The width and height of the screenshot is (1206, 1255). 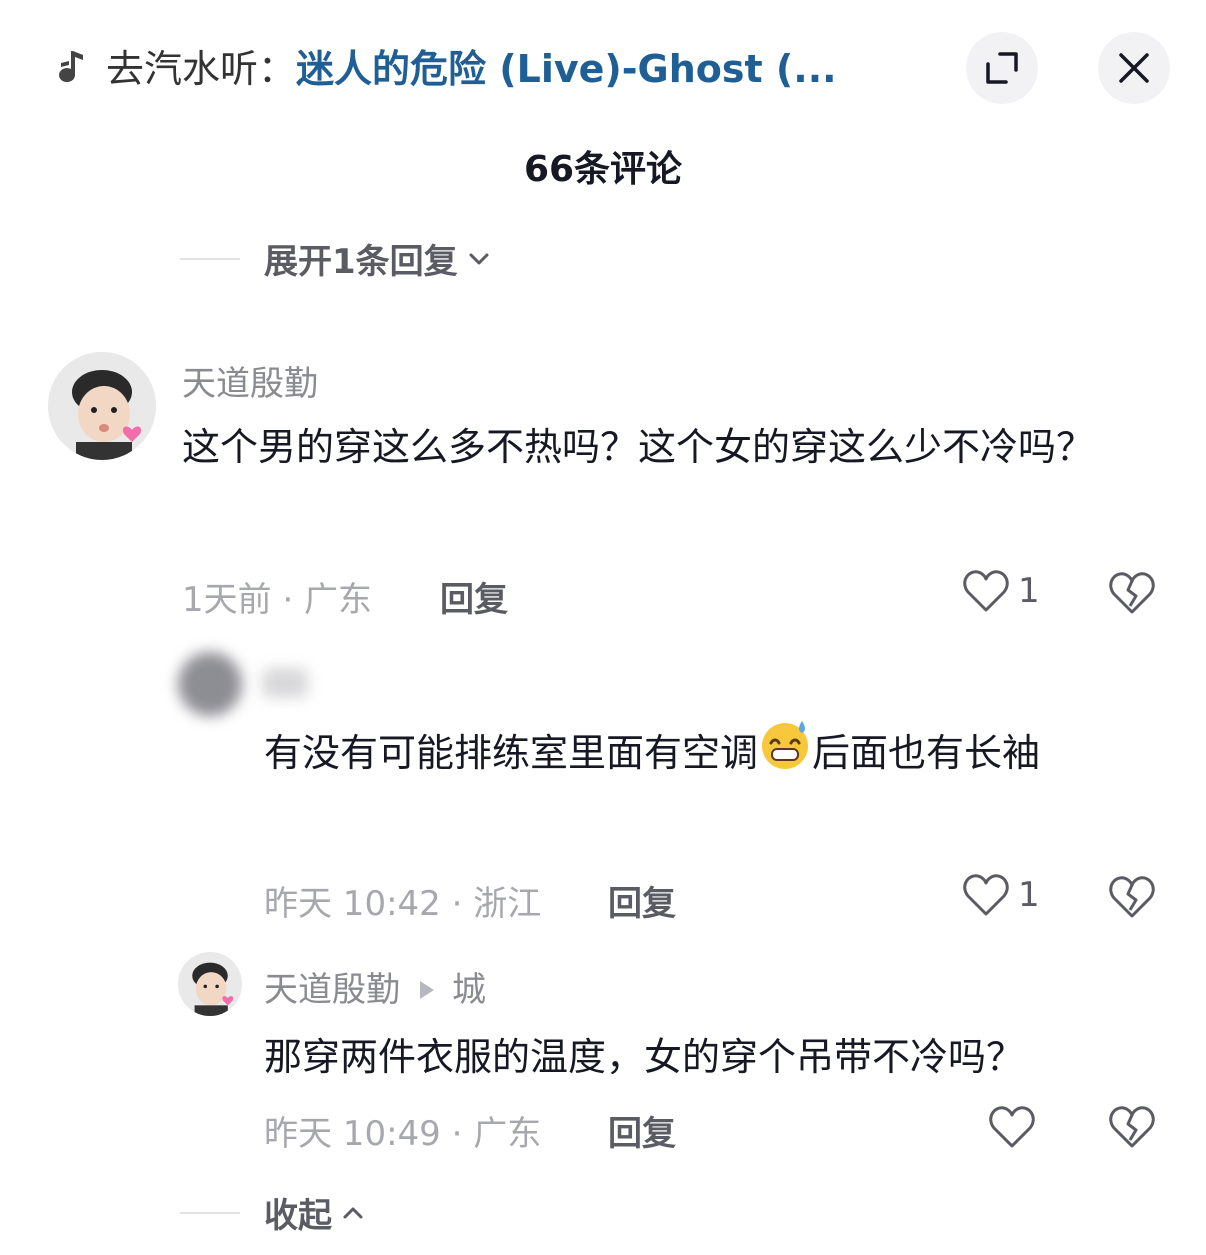 I want to click on chevron-up-icon, so click(x=353, y=1213).